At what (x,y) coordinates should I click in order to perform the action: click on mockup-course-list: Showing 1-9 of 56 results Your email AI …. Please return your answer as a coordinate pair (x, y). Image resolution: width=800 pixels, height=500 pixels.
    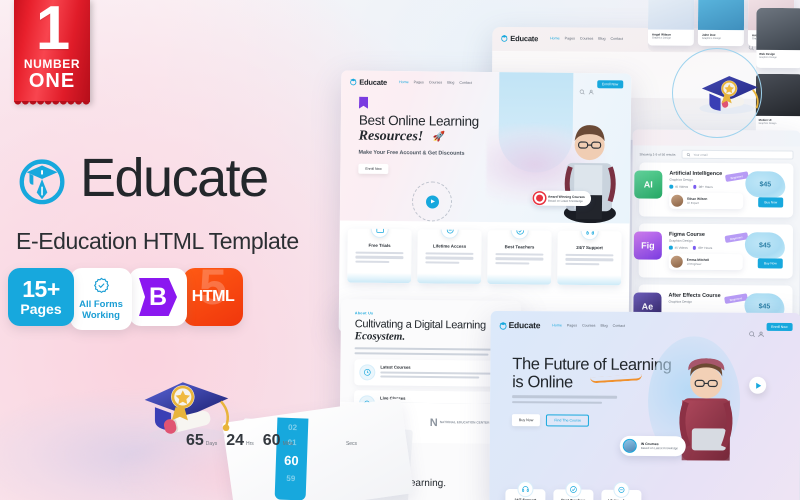
    Looking at the image, I should click on (715, 229).